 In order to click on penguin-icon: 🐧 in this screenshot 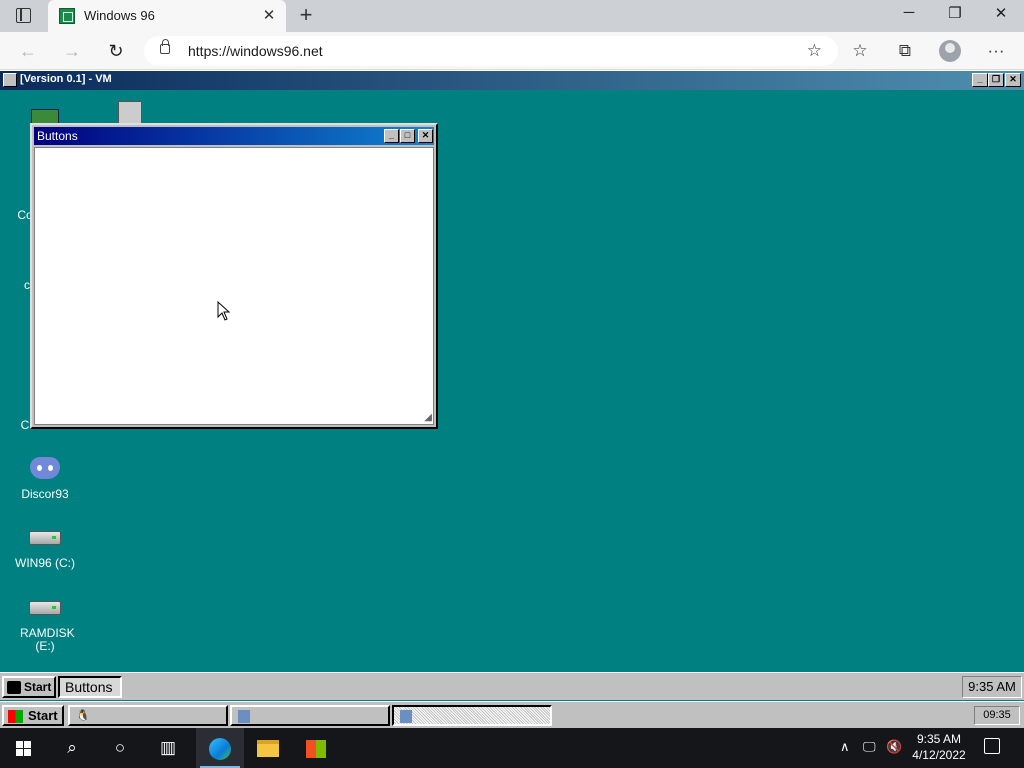, I will do `click(83, 716)`.